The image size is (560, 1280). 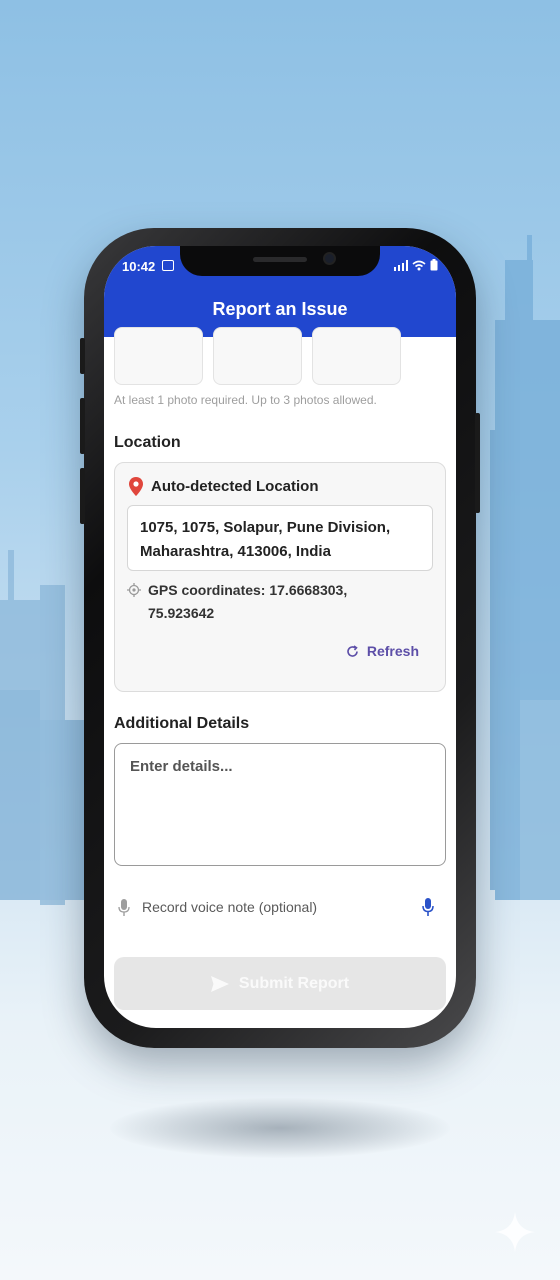 I want to click on map-pin-icon, so click(x=136, y=486).